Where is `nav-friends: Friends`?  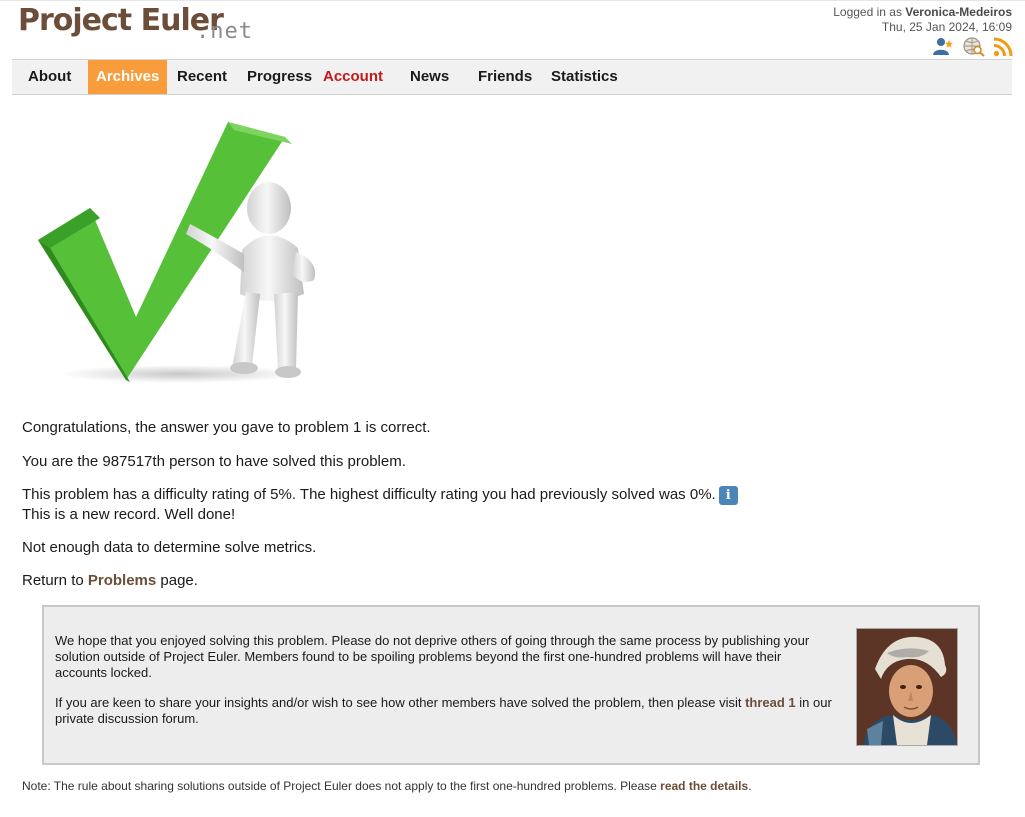 nav-friends: Friends is located at coordinates (505, 77).